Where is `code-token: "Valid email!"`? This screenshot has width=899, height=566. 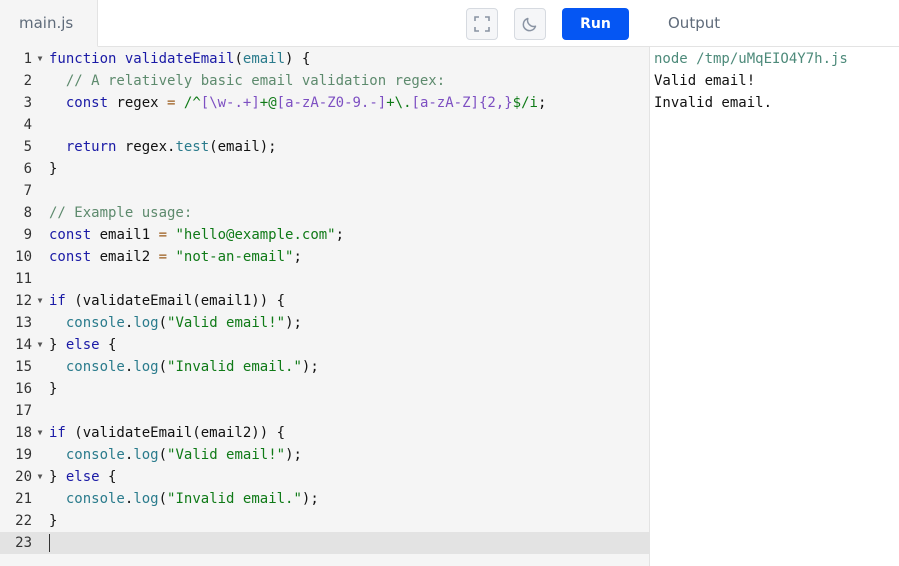
code-token: "Valid email!" is located at coordinates (226, 455).